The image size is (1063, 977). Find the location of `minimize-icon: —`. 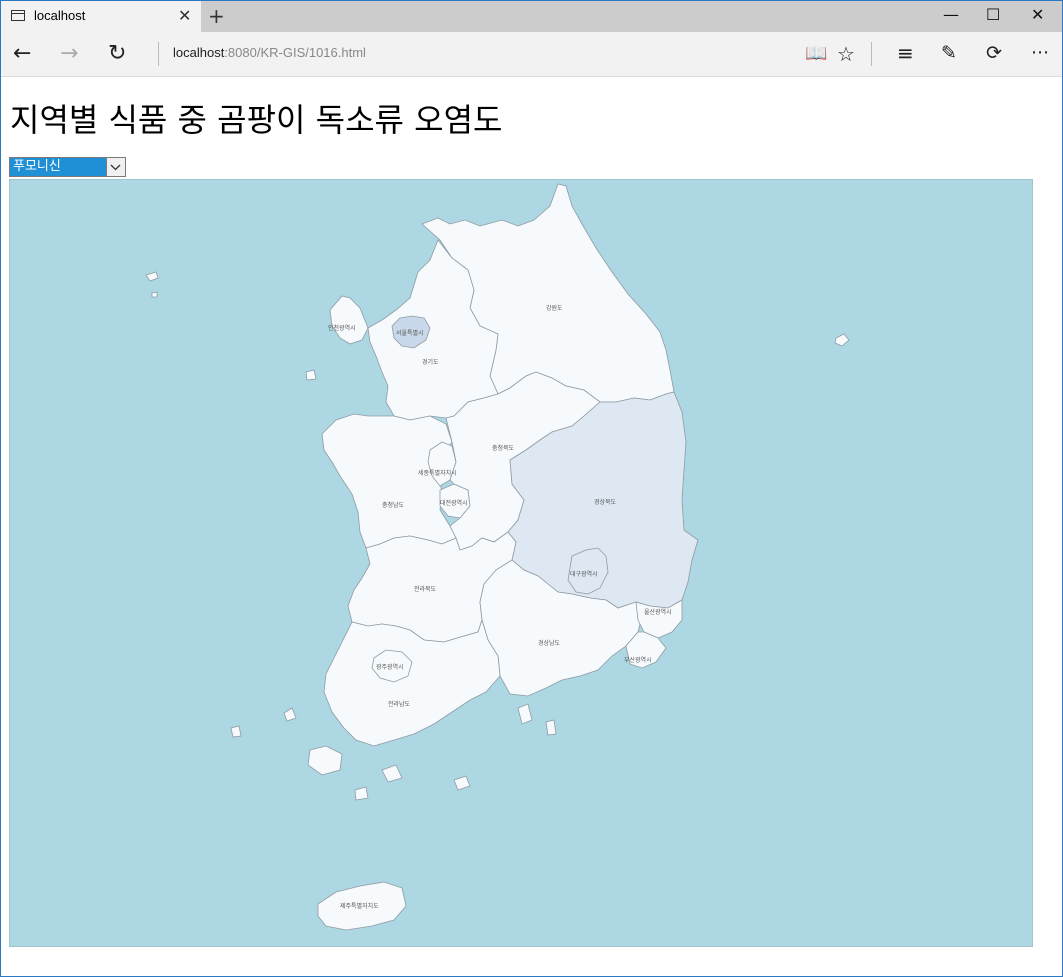

minimize-icon: — is located at coordinates (951, 14).